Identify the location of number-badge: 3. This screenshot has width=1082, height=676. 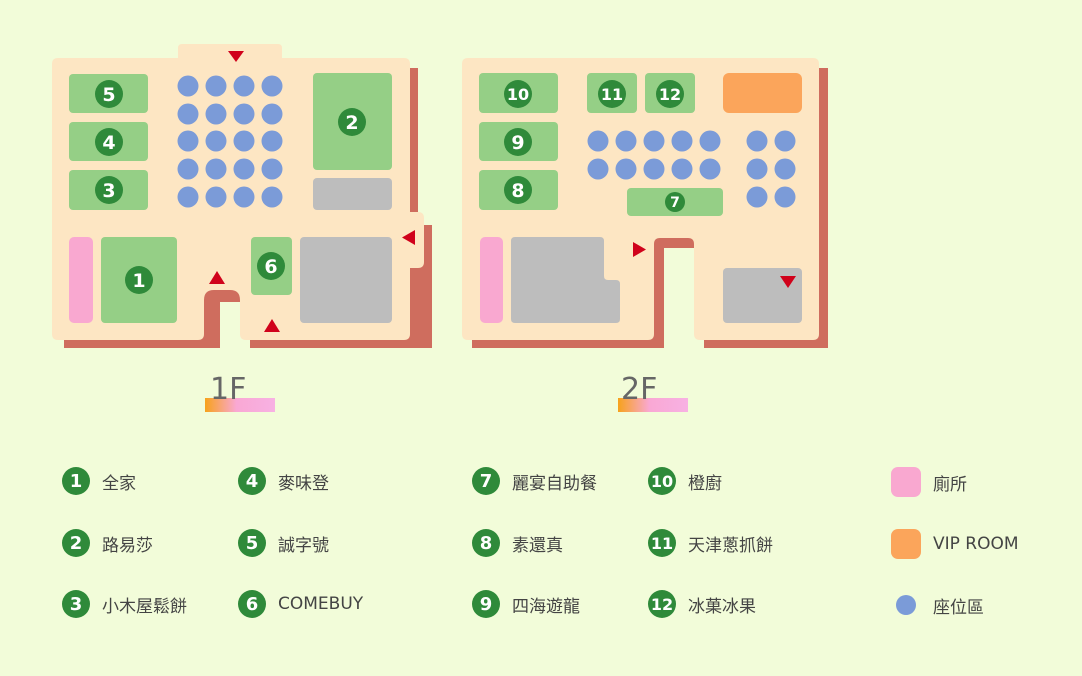
(76, 604).